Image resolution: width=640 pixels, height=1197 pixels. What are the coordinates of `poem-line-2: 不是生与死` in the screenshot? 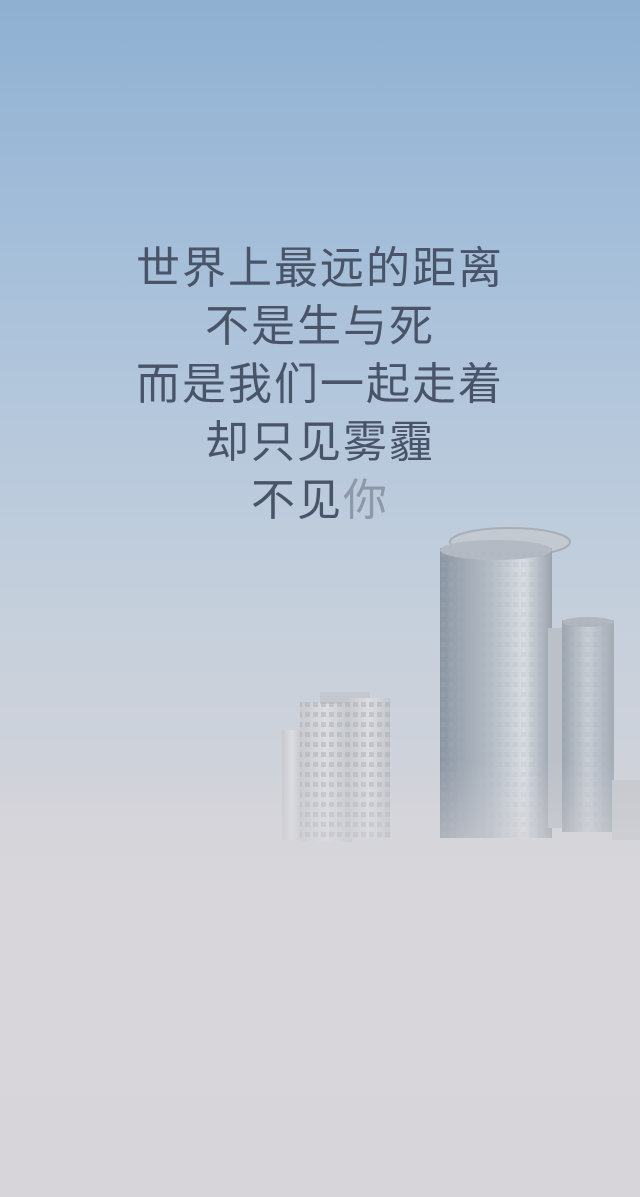 It's located at (320, 326).